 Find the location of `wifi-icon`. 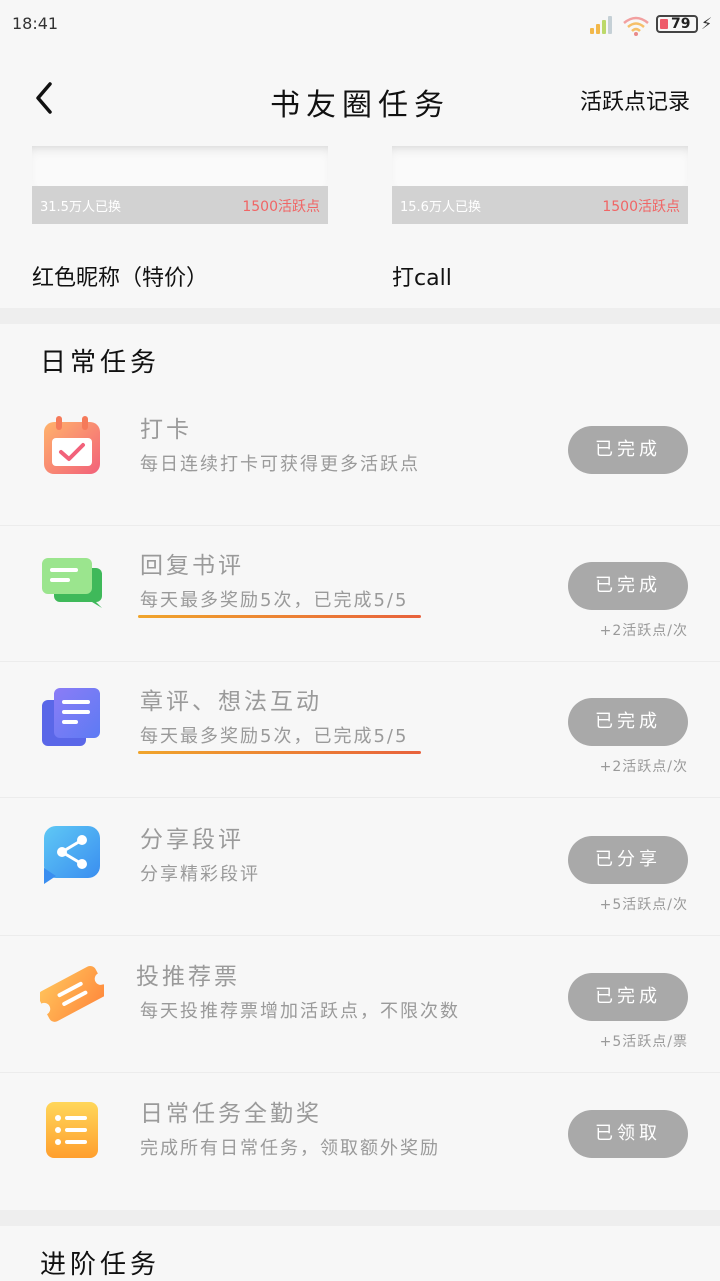

wifi-icon is located at coordinates (636, 26).